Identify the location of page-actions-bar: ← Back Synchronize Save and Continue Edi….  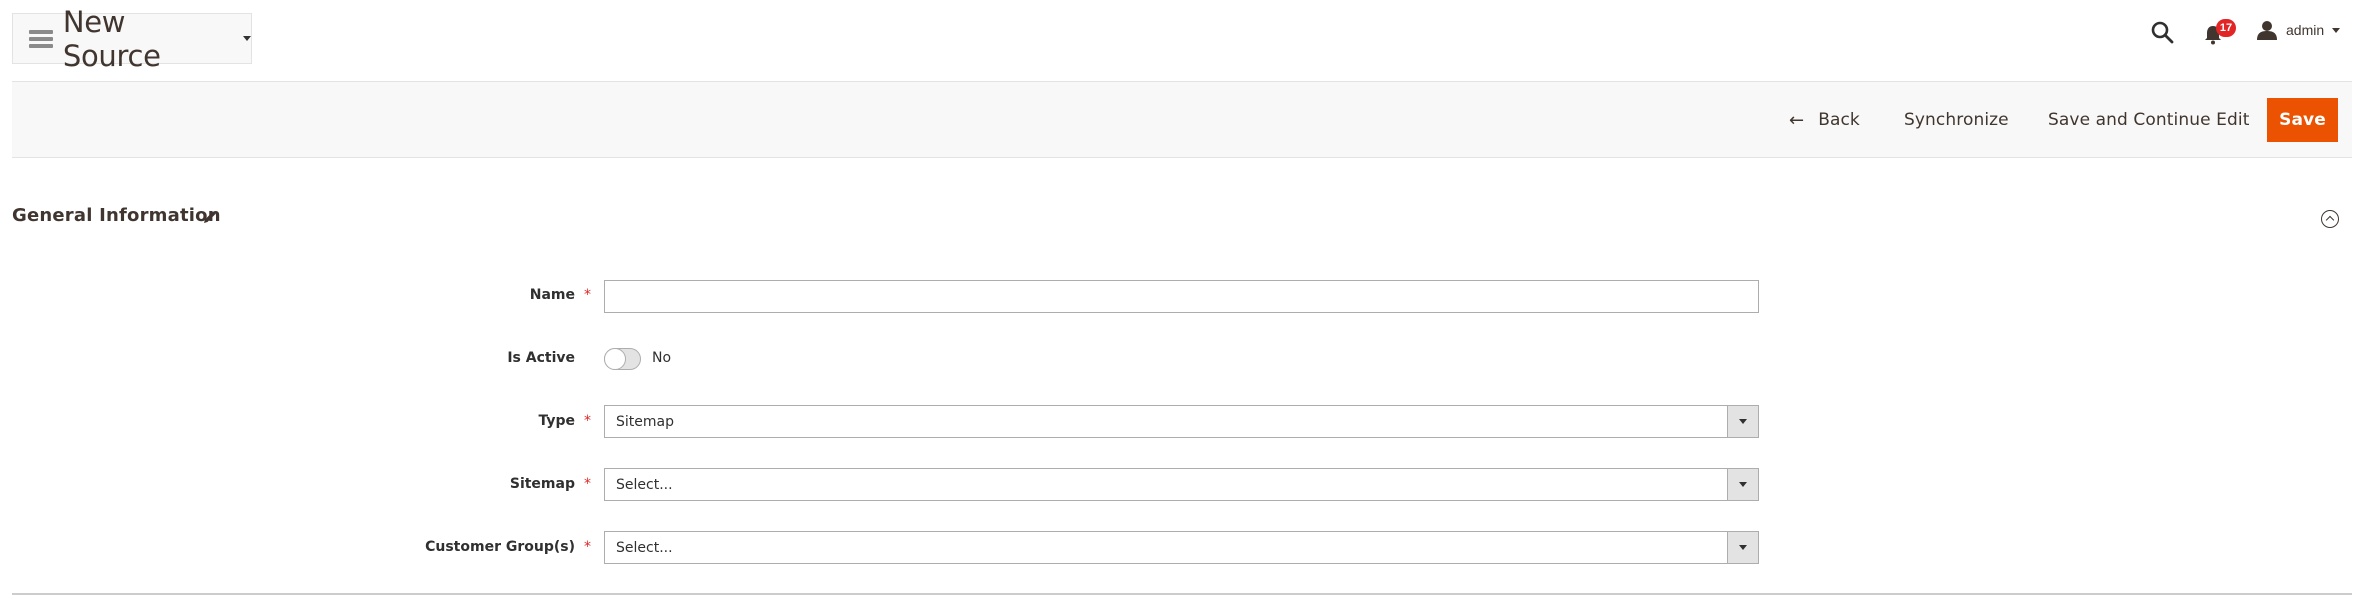
(1182, 119).